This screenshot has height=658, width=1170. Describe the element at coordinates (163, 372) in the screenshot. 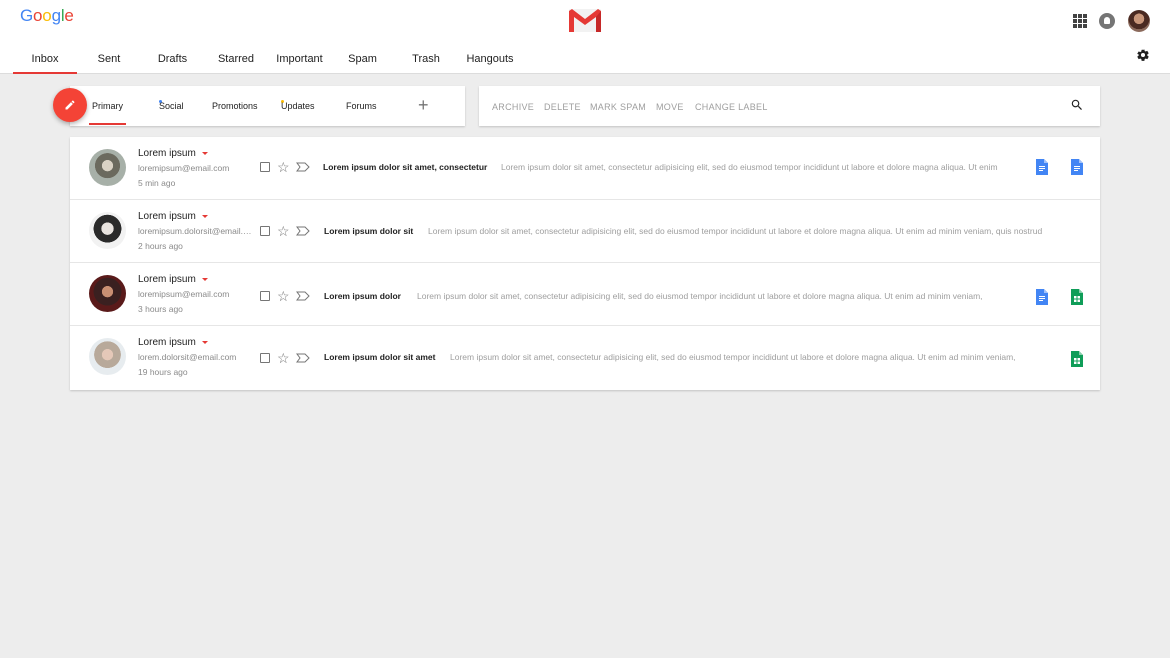

I see `email-time: 19 hours ago` at that location.